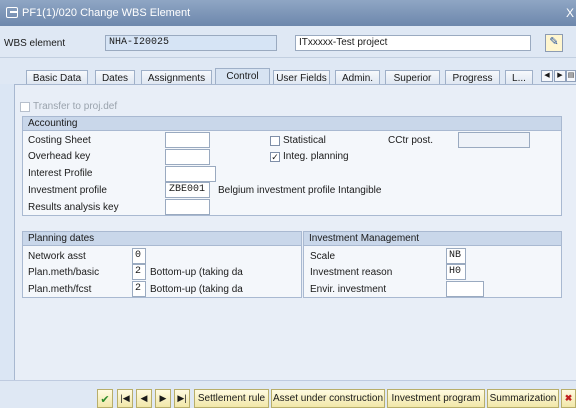 The image size is (576, 408). I want to click on network-asst-label: Network asst, so click(57, 256).